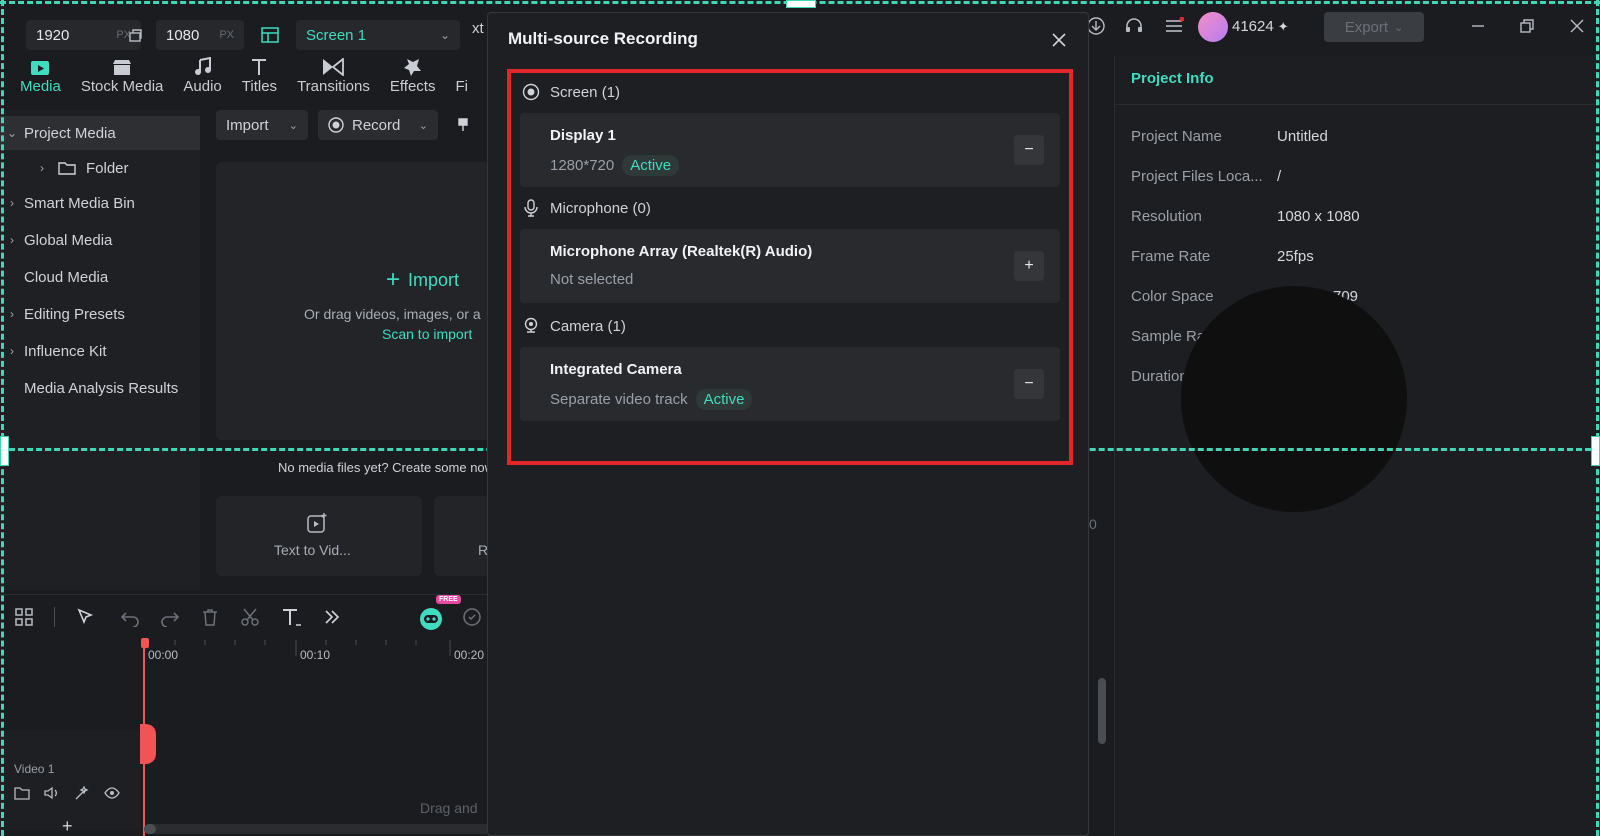 This screenshot has height=836, width=1600. Describe the element at coordinates (24, 617) in the screenshot. I see `layout-grid-icon` at that location.